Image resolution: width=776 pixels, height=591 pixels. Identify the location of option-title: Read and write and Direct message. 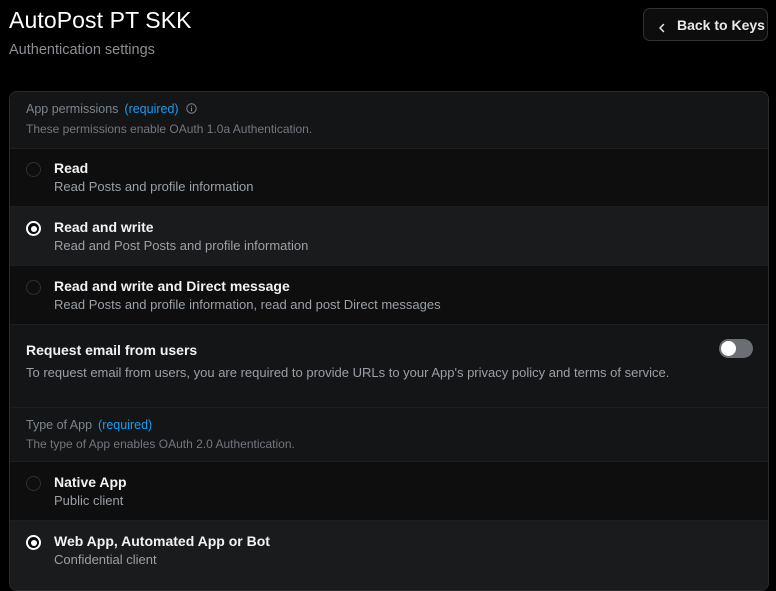
(172, 286).